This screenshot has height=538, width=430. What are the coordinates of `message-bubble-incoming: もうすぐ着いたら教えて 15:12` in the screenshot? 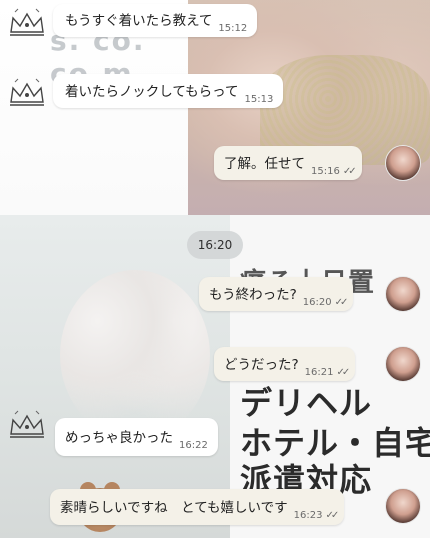 It's located at (155, 20).